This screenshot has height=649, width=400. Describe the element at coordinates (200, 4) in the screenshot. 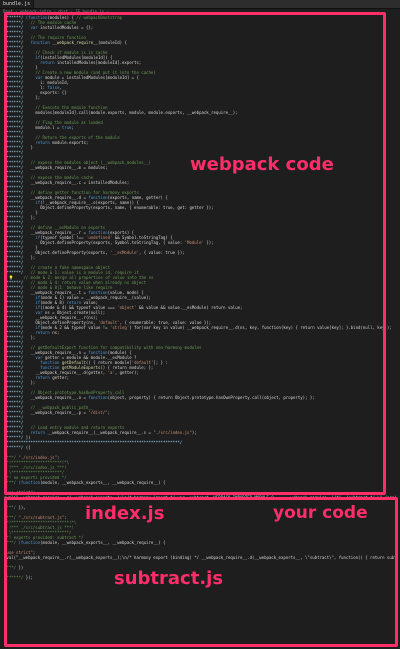

I see `editor-tab-bar: bundle.js` at that location.